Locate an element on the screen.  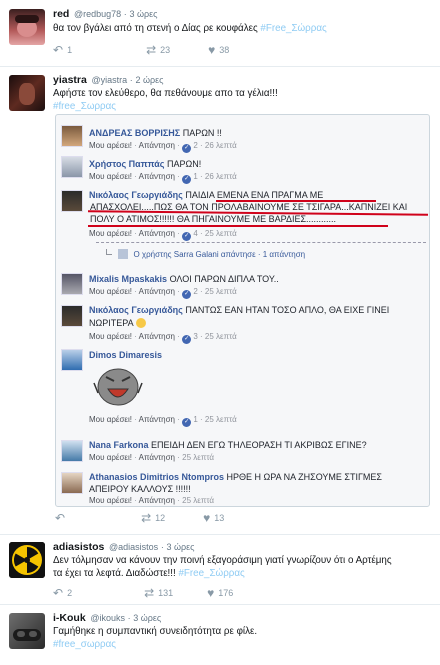
reply-button: ↶ 1 is located at coordinates (62, 50).